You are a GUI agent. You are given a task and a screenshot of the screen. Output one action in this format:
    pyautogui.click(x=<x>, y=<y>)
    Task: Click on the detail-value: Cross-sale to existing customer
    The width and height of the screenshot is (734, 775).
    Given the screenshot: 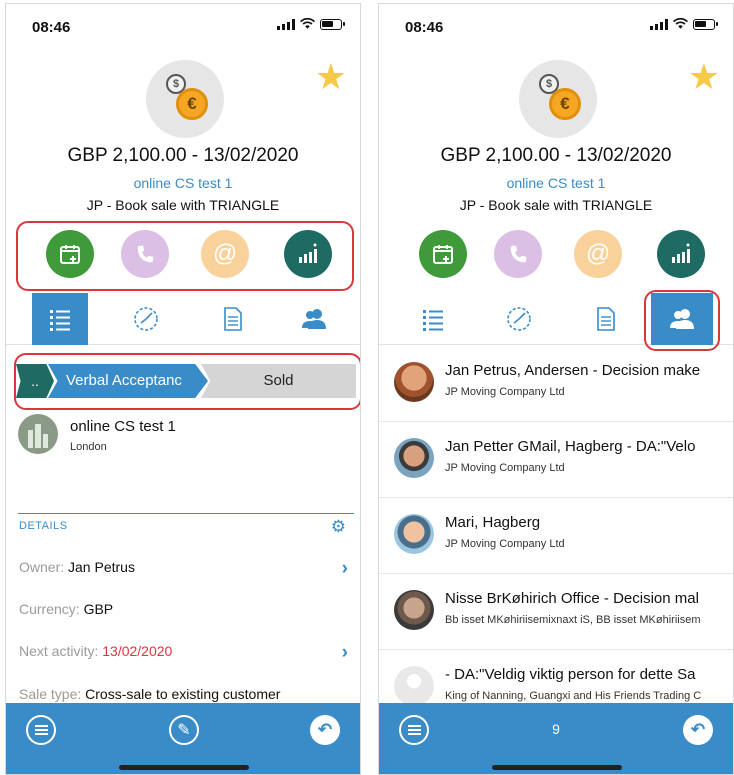 What is the action you would take?
    pyautogui.click(x=183, y=694)
    